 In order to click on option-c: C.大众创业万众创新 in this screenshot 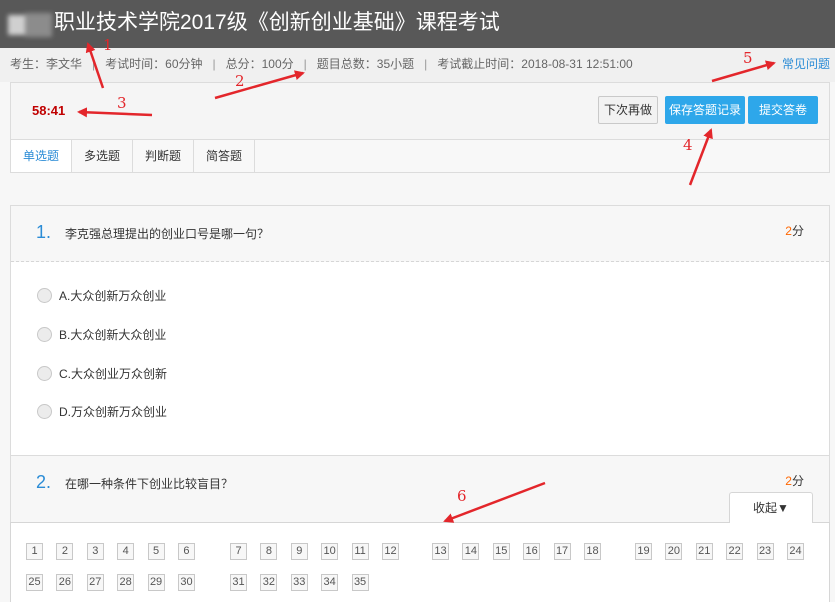, I will do `click(102, 373)`.